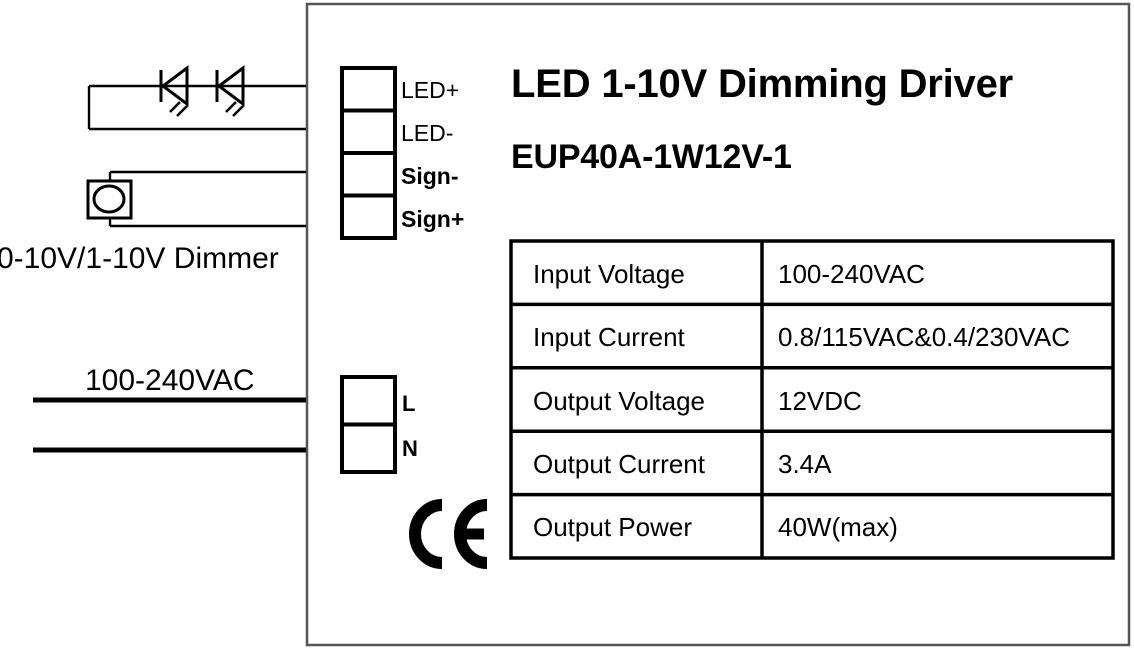  Describe the element at coordinates (619, 401) in the screenshot. I see `table-row: Output Voltage` at that location.